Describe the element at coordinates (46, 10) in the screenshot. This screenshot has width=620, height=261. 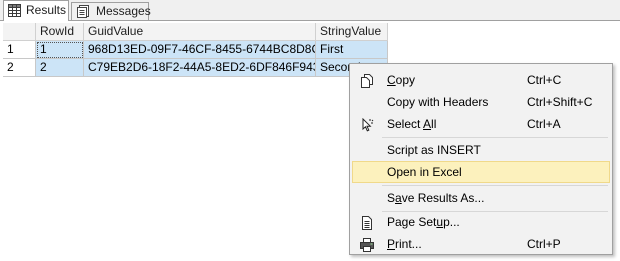
I see `tab-results-label: Results` at that location.